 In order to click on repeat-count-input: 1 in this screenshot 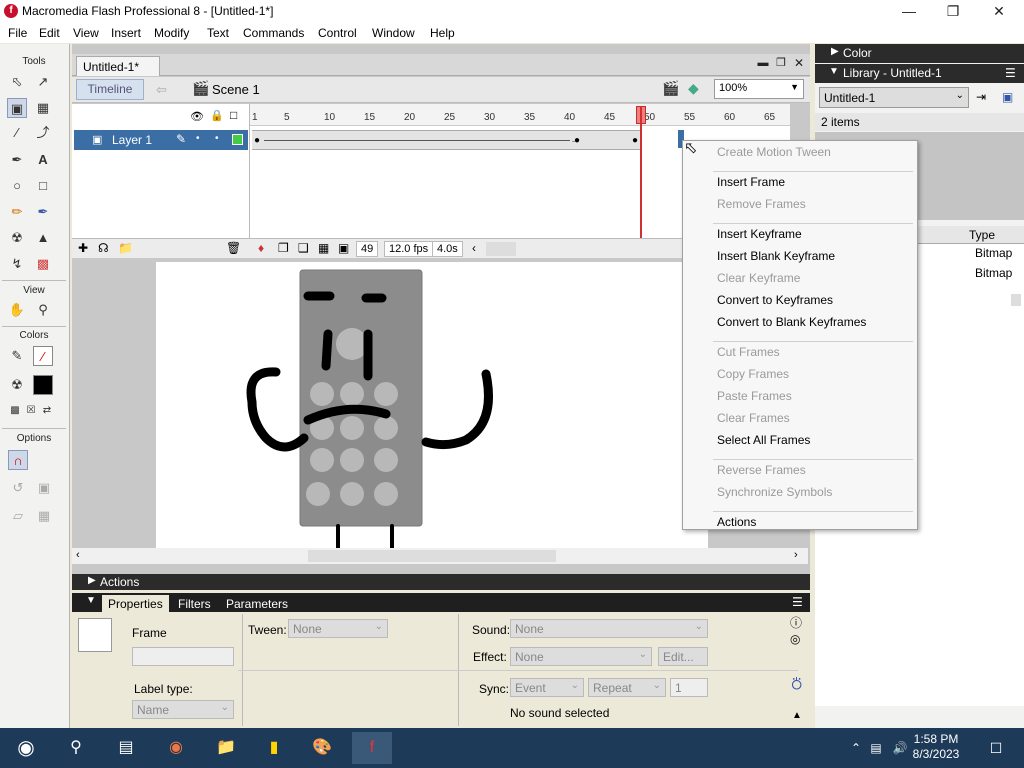, I will do `click(689, 687)`.